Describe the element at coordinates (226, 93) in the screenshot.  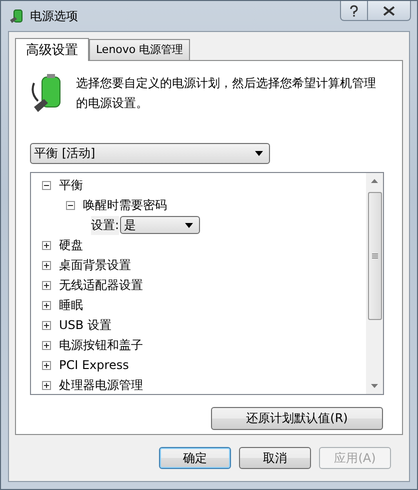
I see `description-text: 选择您要自定义的电源计划，然后选择您希望计算机管理的电源设置。` at that location.